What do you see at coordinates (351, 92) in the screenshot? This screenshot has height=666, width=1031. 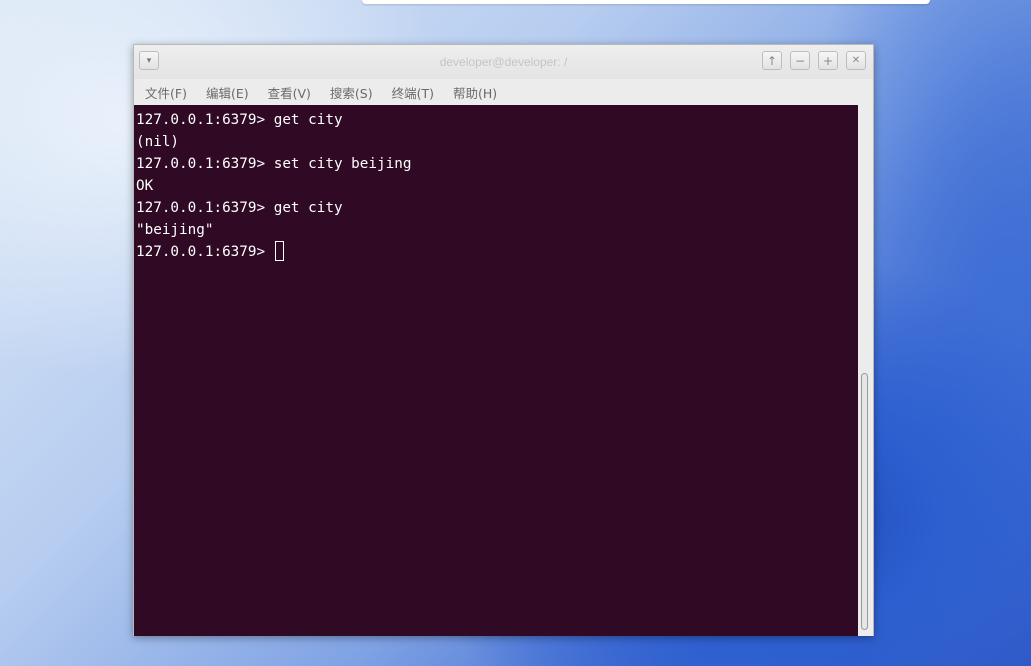 I see `menu-search: 搜索(S)` at bounding box center [351, 92].